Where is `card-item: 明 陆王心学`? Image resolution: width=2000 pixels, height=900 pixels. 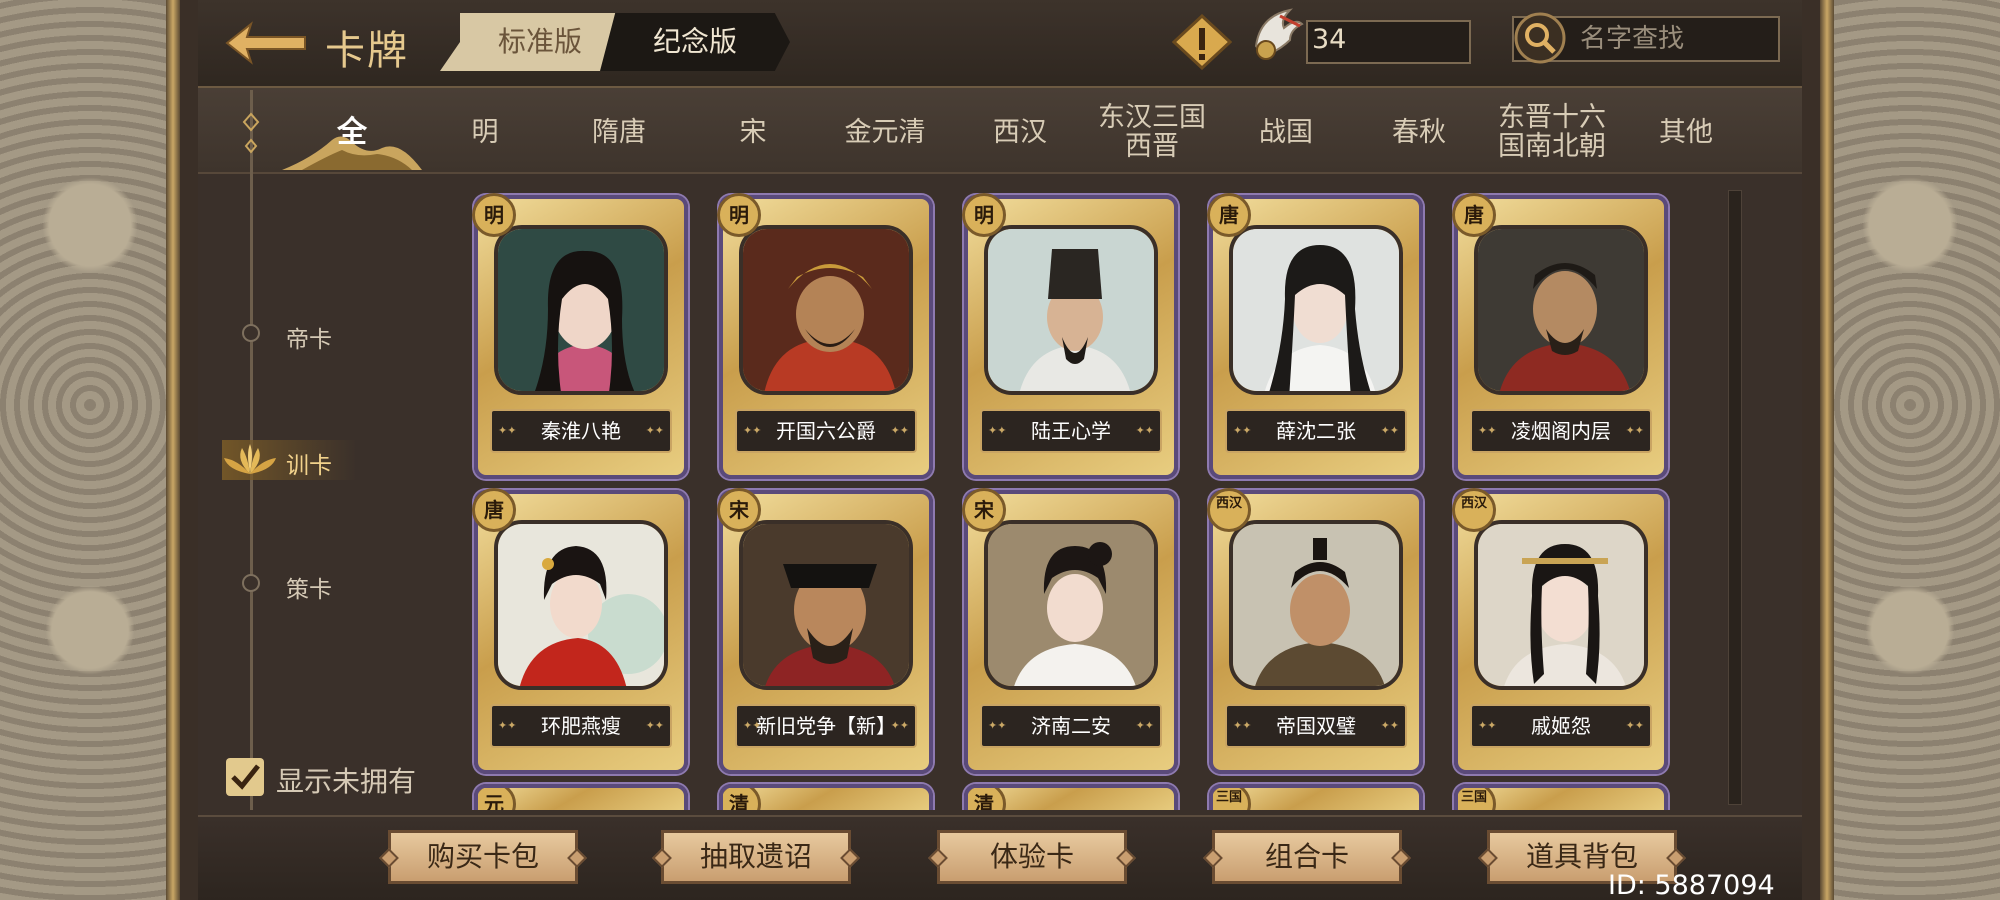 card-item: 明 陆王心学 is located at coordinates (1070, 336).